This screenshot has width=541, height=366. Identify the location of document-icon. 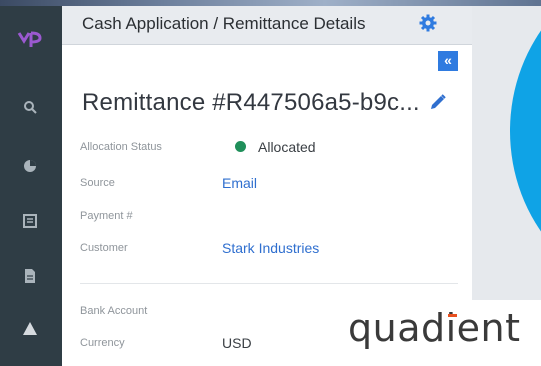
(30, 276).